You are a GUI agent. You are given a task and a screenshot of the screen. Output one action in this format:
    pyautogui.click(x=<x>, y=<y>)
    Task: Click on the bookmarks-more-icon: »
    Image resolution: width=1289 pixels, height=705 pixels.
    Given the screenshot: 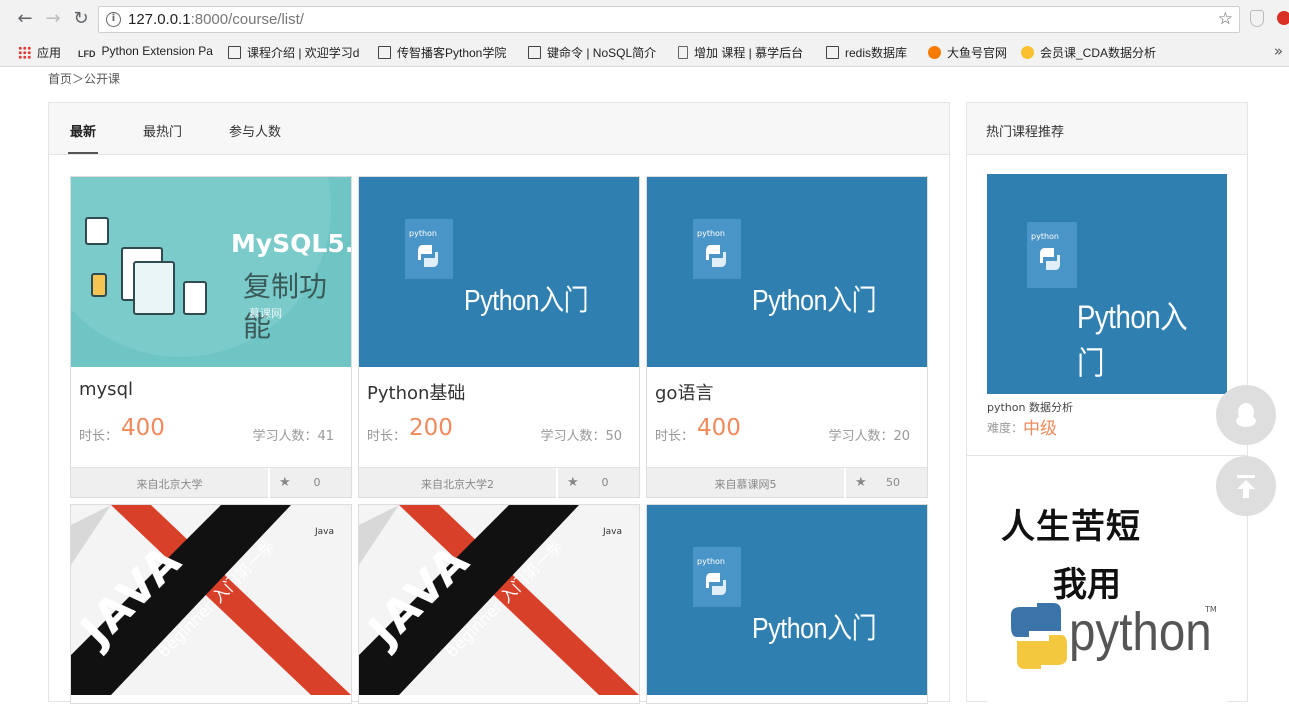 What is the action you would take?
    pyautogui.click(x=1278, y=51)
    